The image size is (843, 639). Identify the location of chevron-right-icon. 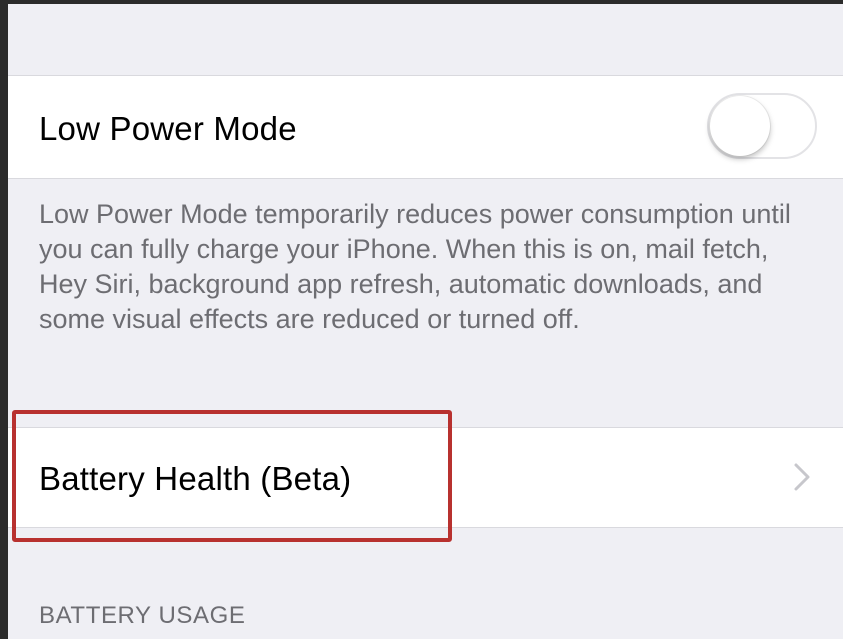
(802, 477).